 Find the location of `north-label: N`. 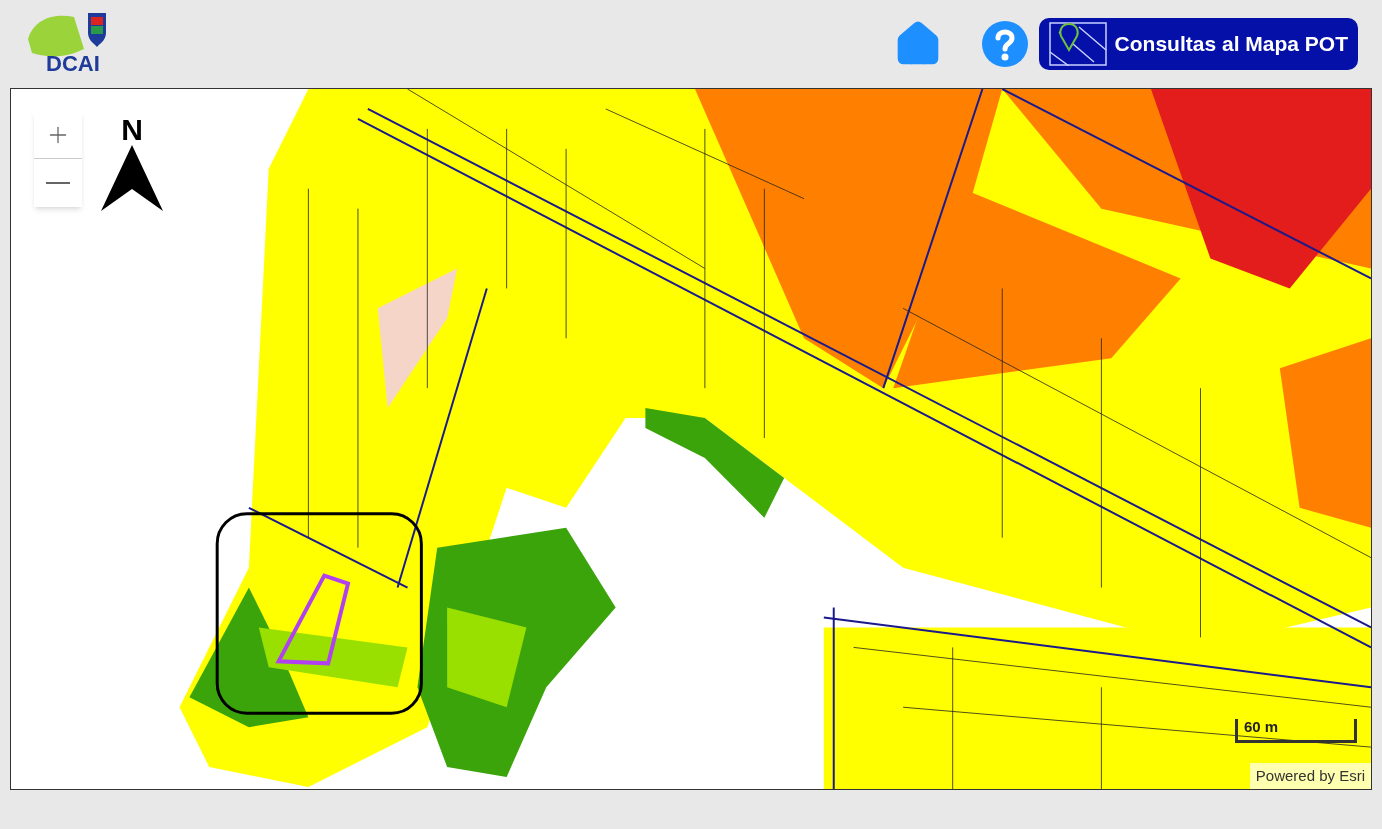

north-label: N is located at coordinates (132, 130).